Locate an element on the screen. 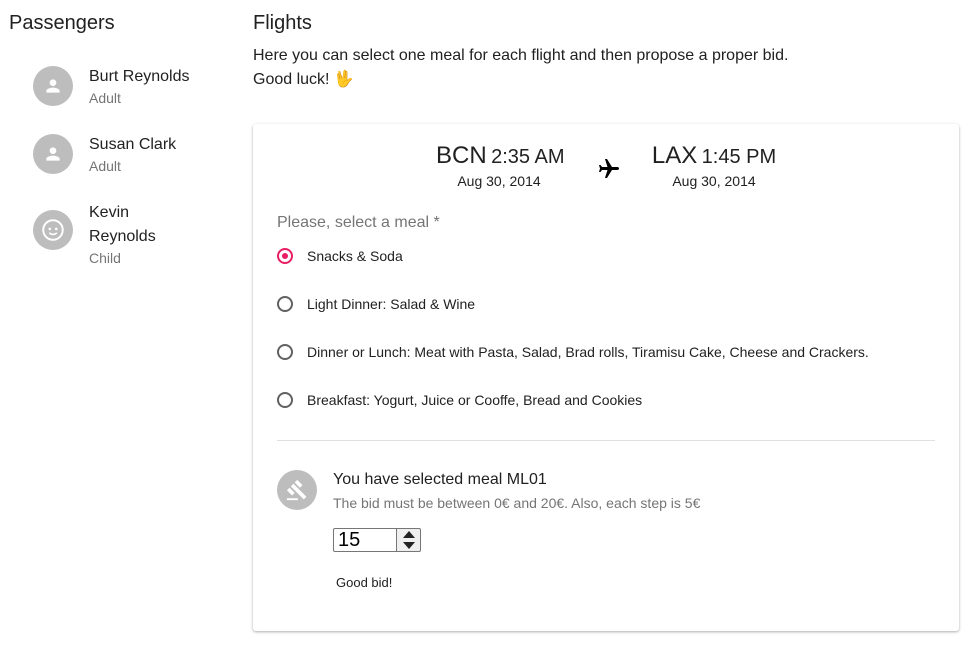  passengers-title: Passengers is located at coordinates (62, 23).